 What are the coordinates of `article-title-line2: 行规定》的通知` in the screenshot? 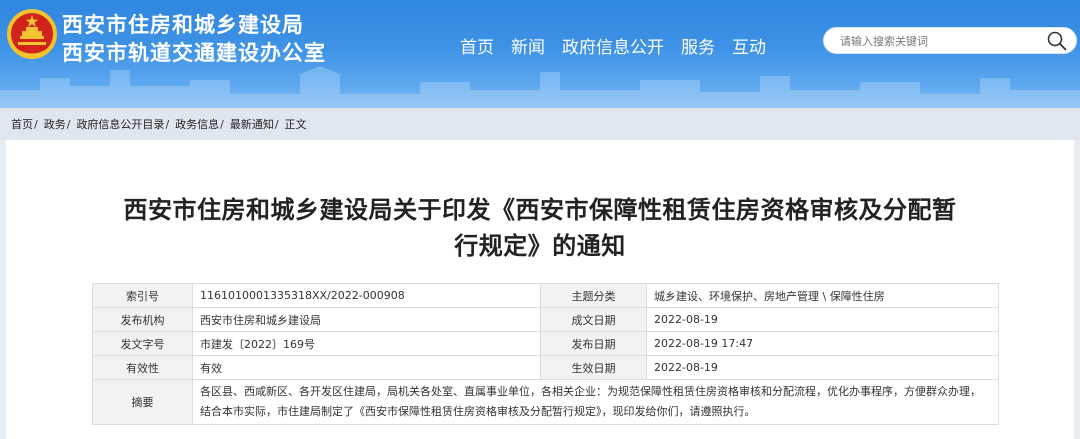 It's located at (540, 246).